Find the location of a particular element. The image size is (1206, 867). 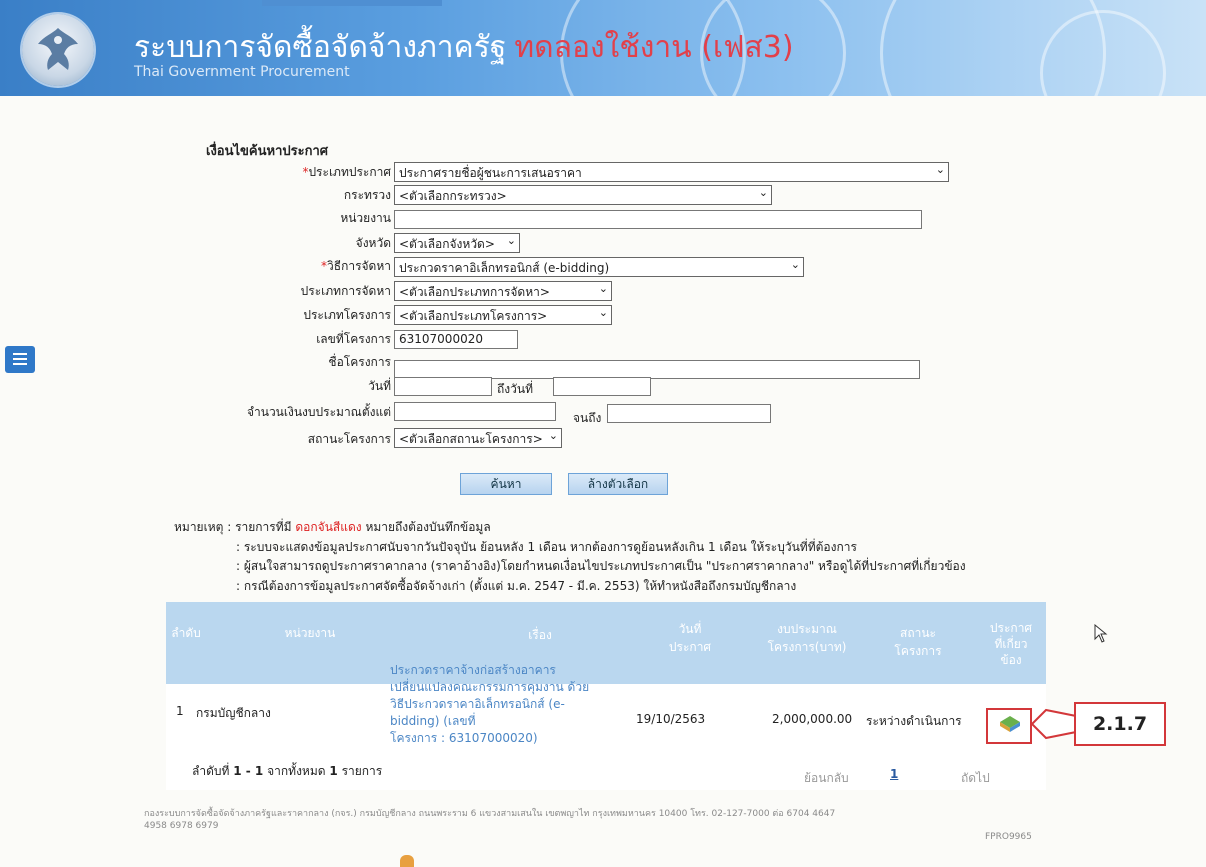

province-select: <ตัวเลือกจังหวัด> ⌄ is located at coordinates (457, 243).